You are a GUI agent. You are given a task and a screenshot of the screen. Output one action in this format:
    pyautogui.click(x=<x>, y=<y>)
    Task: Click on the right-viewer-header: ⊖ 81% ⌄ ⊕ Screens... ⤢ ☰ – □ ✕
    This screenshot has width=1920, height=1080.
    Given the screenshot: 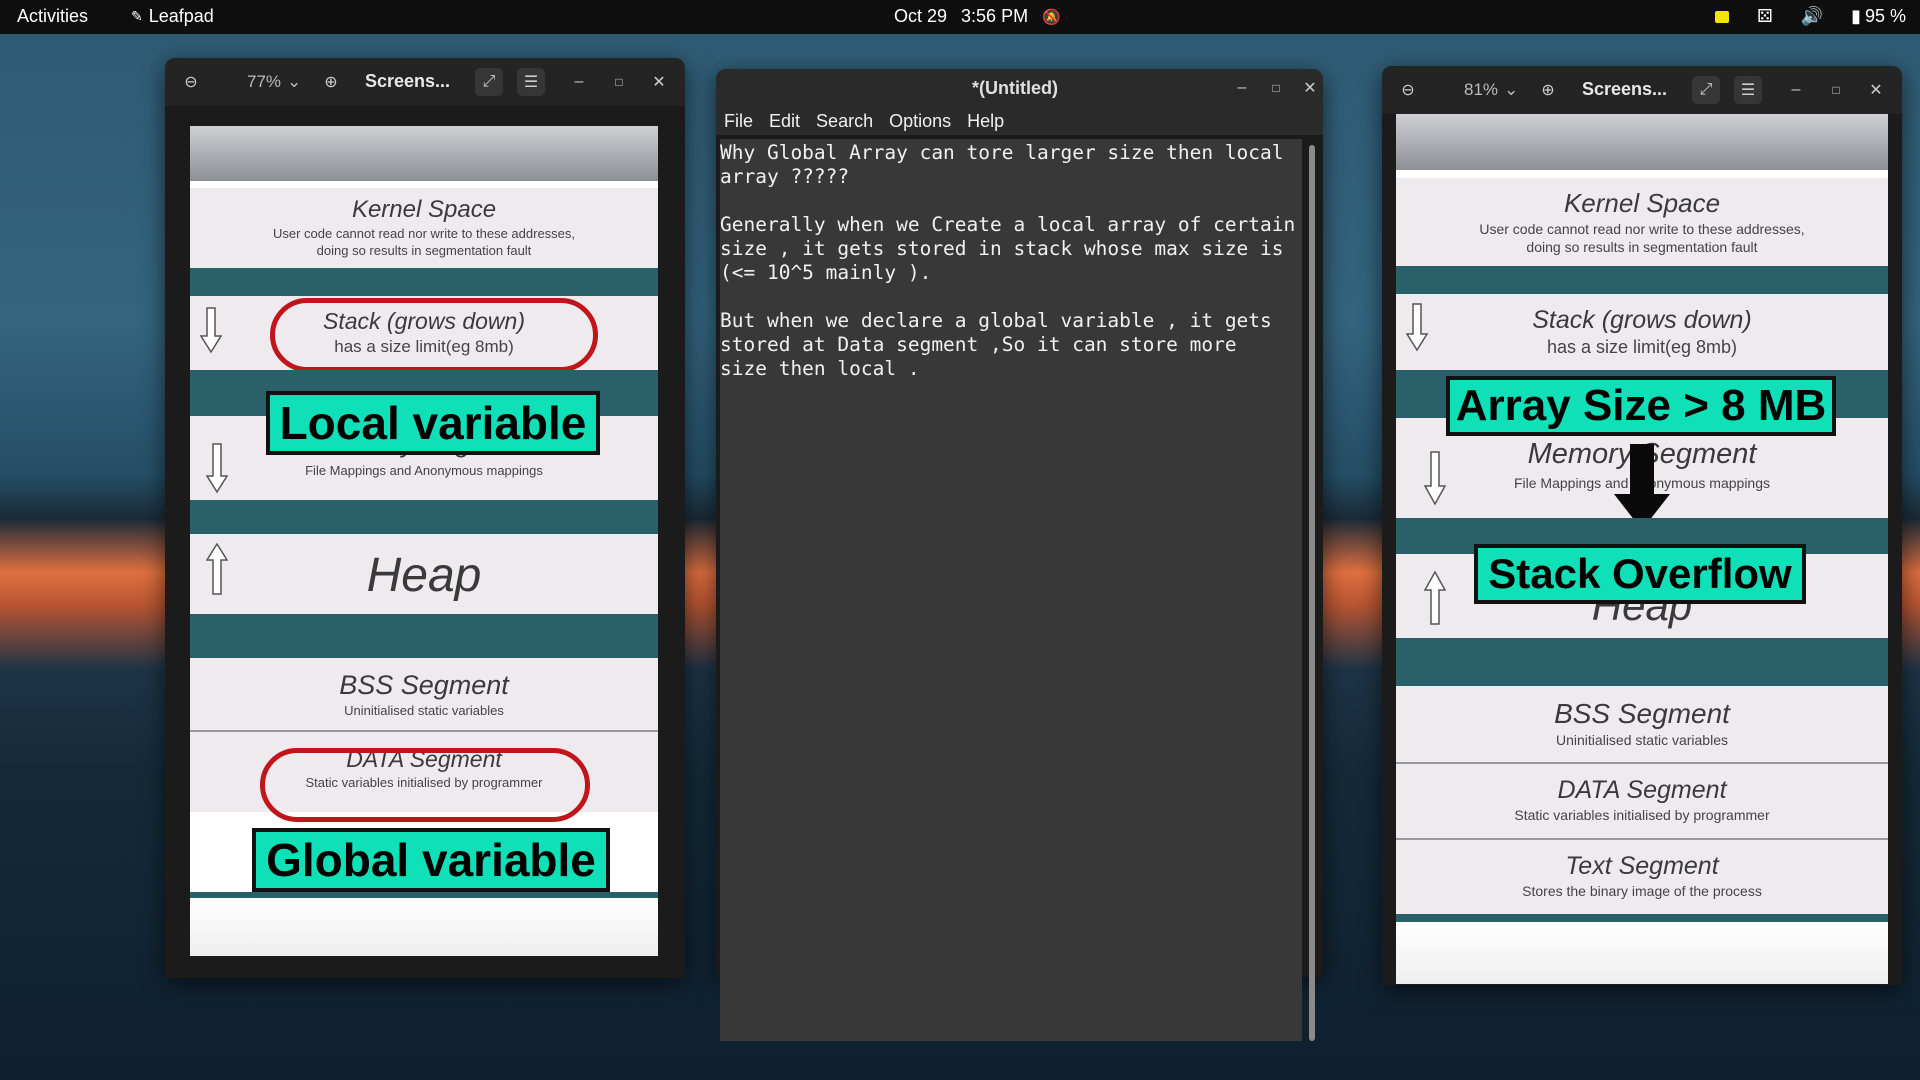 What is the action you would take?
    pyautogui.click(x=1642, y=90)
    